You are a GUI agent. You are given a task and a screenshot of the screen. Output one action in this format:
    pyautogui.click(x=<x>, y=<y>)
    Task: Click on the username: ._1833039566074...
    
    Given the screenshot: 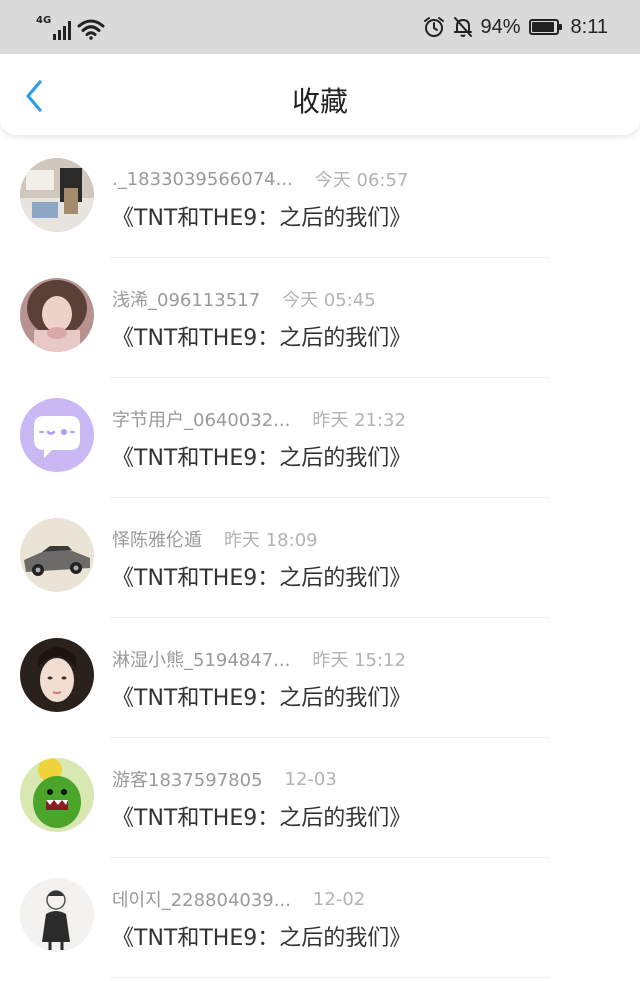 What is the action you would take?
    pyautogui.click(x=202, y=179)
    